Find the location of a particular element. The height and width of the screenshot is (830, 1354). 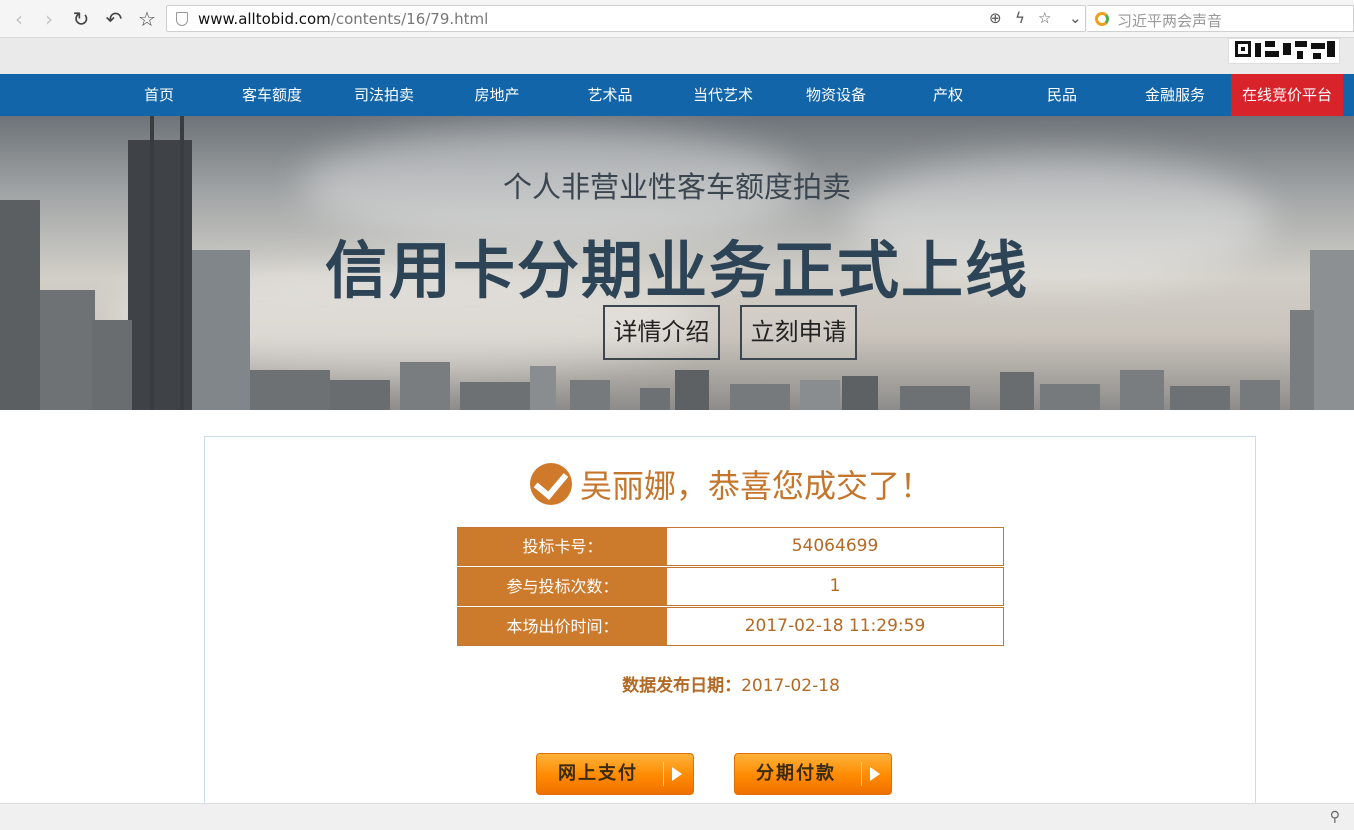

back-icon: ‹ is located at coordinates (19, 19).